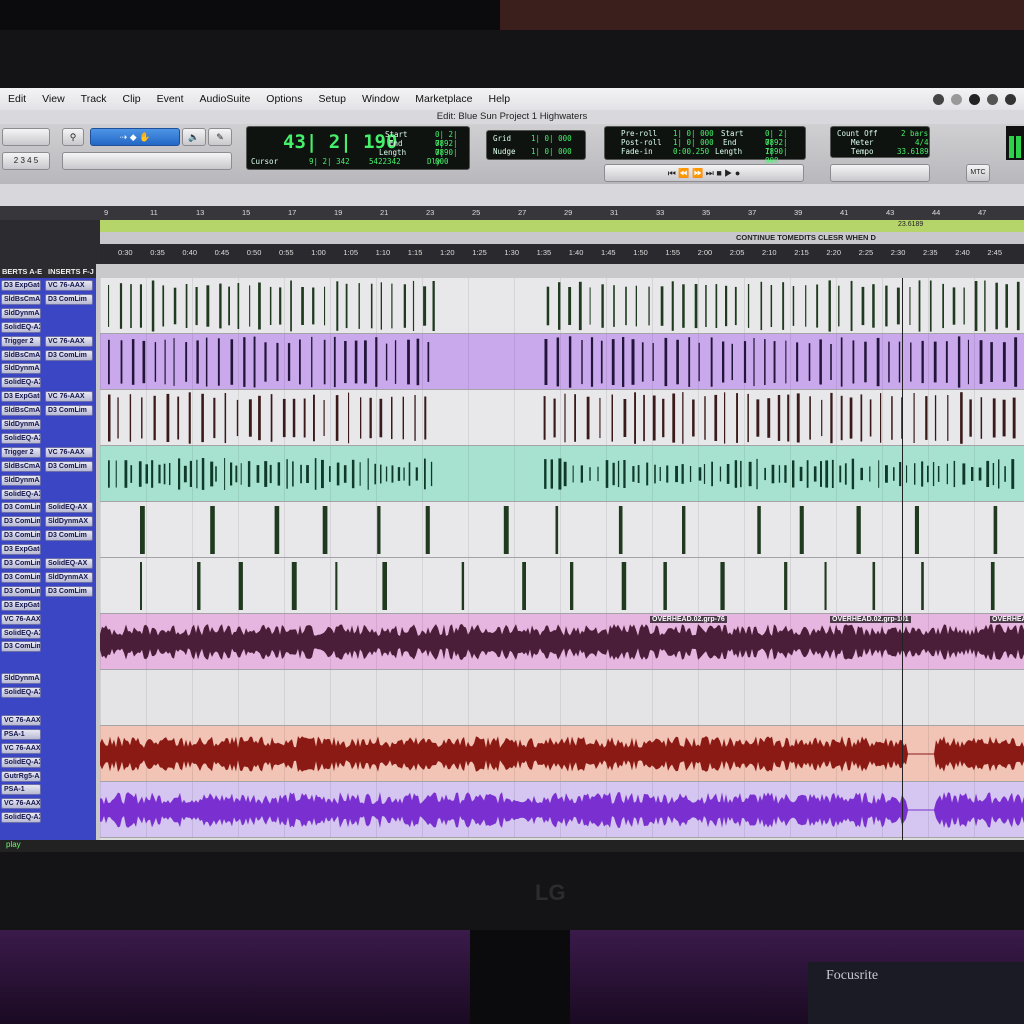 The height and width of the screenshot is (1024, 1024). Describe the element at coordinates (331, 99) in the screenshot. I see `menu-setup: Setup` at that location.